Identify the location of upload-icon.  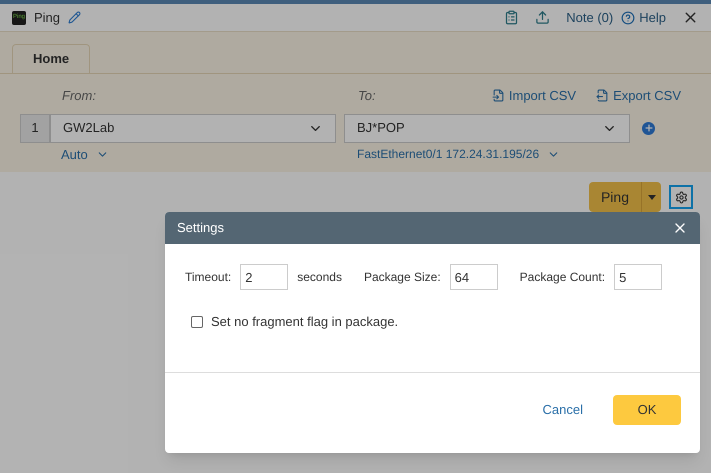
(542, 17).